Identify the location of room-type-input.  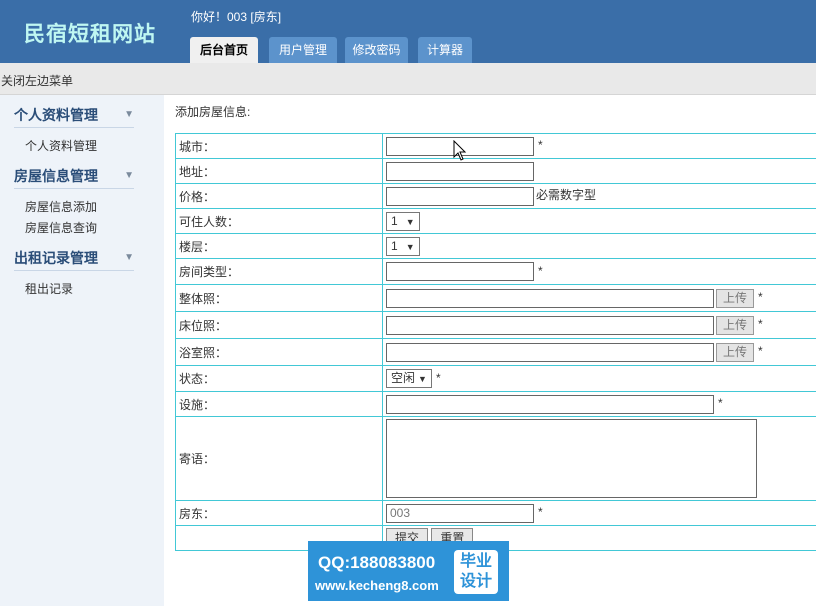
(460, 271).